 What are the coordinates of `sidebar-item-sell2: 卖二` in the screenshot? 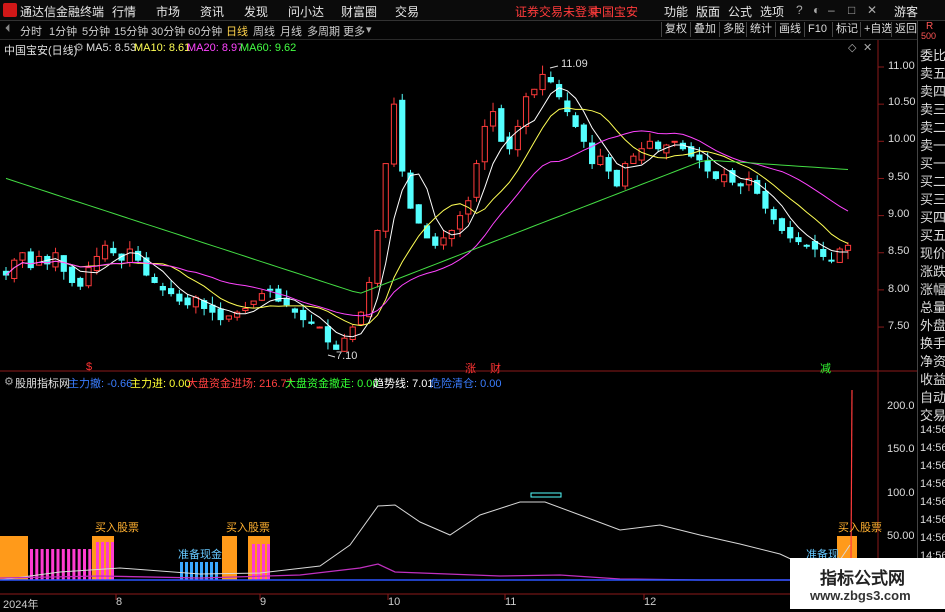 It's located at (932, 126).